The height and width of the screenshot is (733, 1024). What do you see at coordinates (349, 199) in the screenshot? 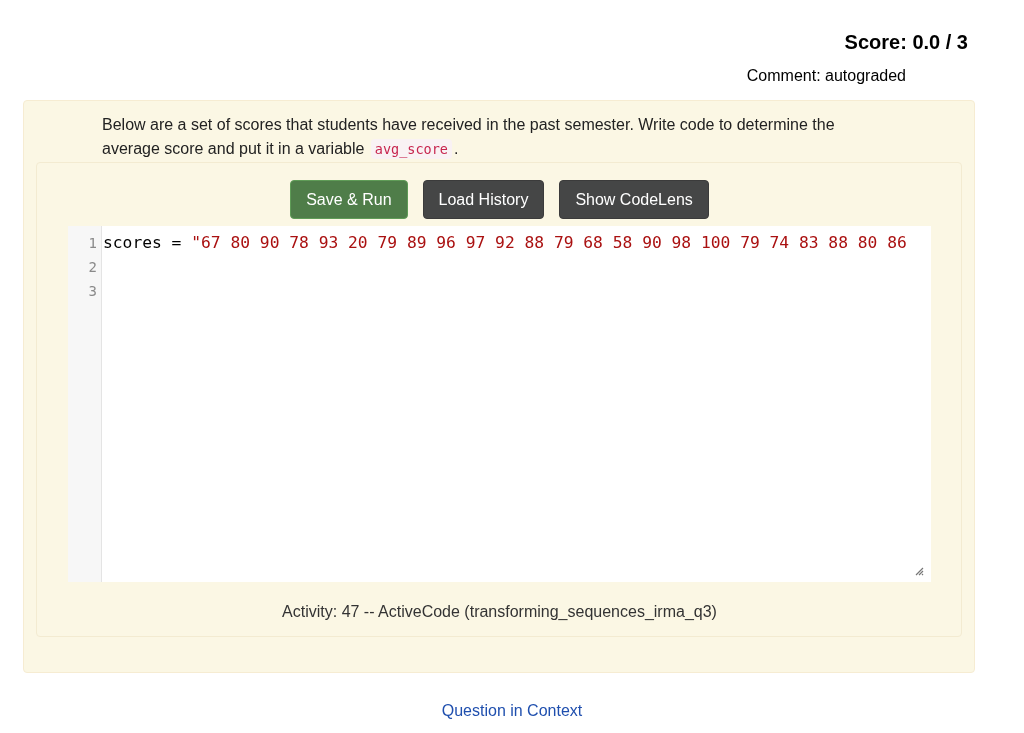
I see `run-button: Save & Run` at bounding box center [349, 199].